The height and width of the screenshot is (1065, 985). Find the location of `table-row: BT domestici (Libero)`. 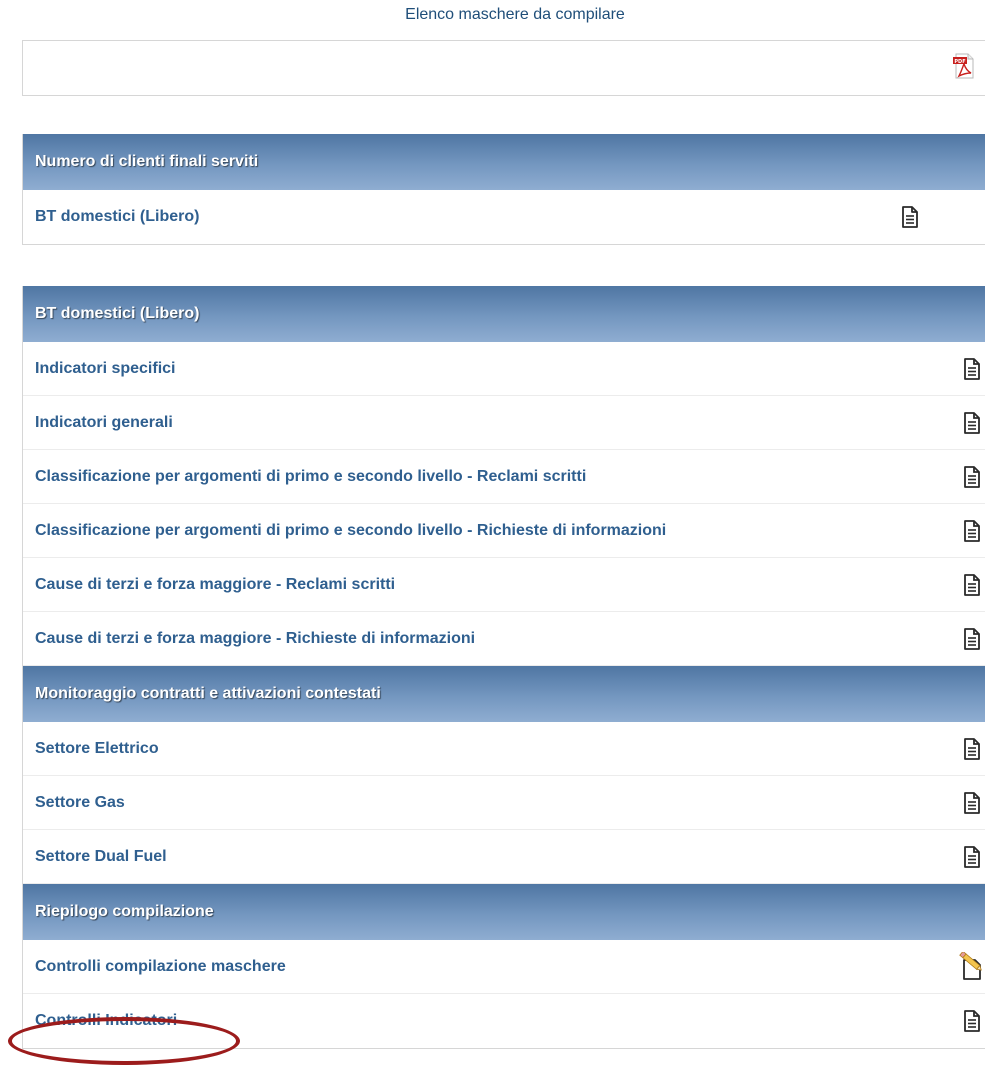

table-row: BT domestici (Libero) is located at coordinates (504, 217).